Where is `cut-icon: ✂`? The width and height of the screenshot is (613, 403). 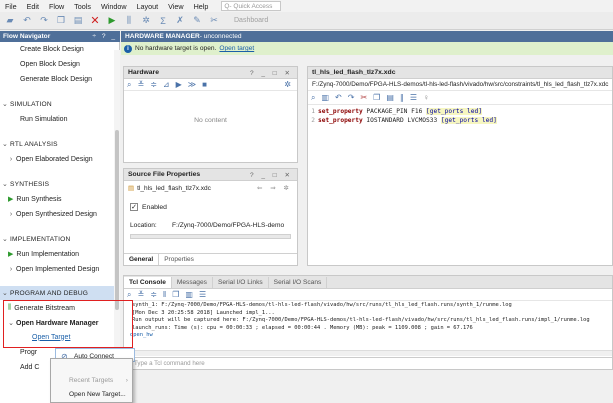 cut-icon: ✂ is located at coordinates (363, 97).